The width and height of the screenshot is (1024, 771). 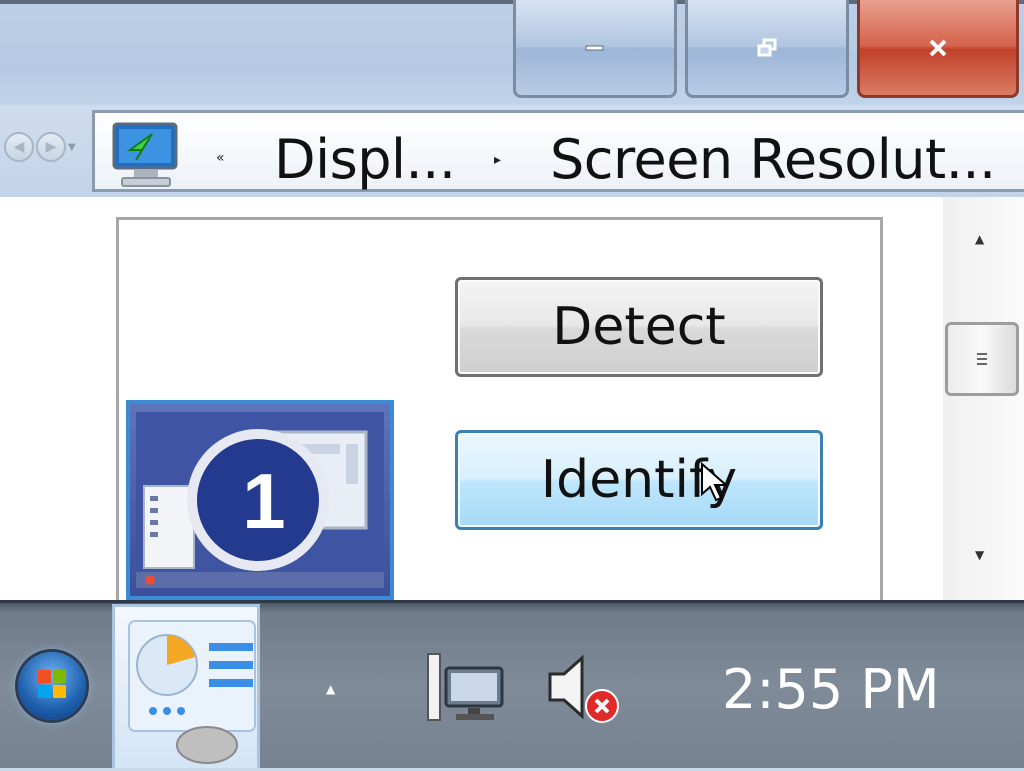 I want to click on grip-icon, so click(x=982, y=359).